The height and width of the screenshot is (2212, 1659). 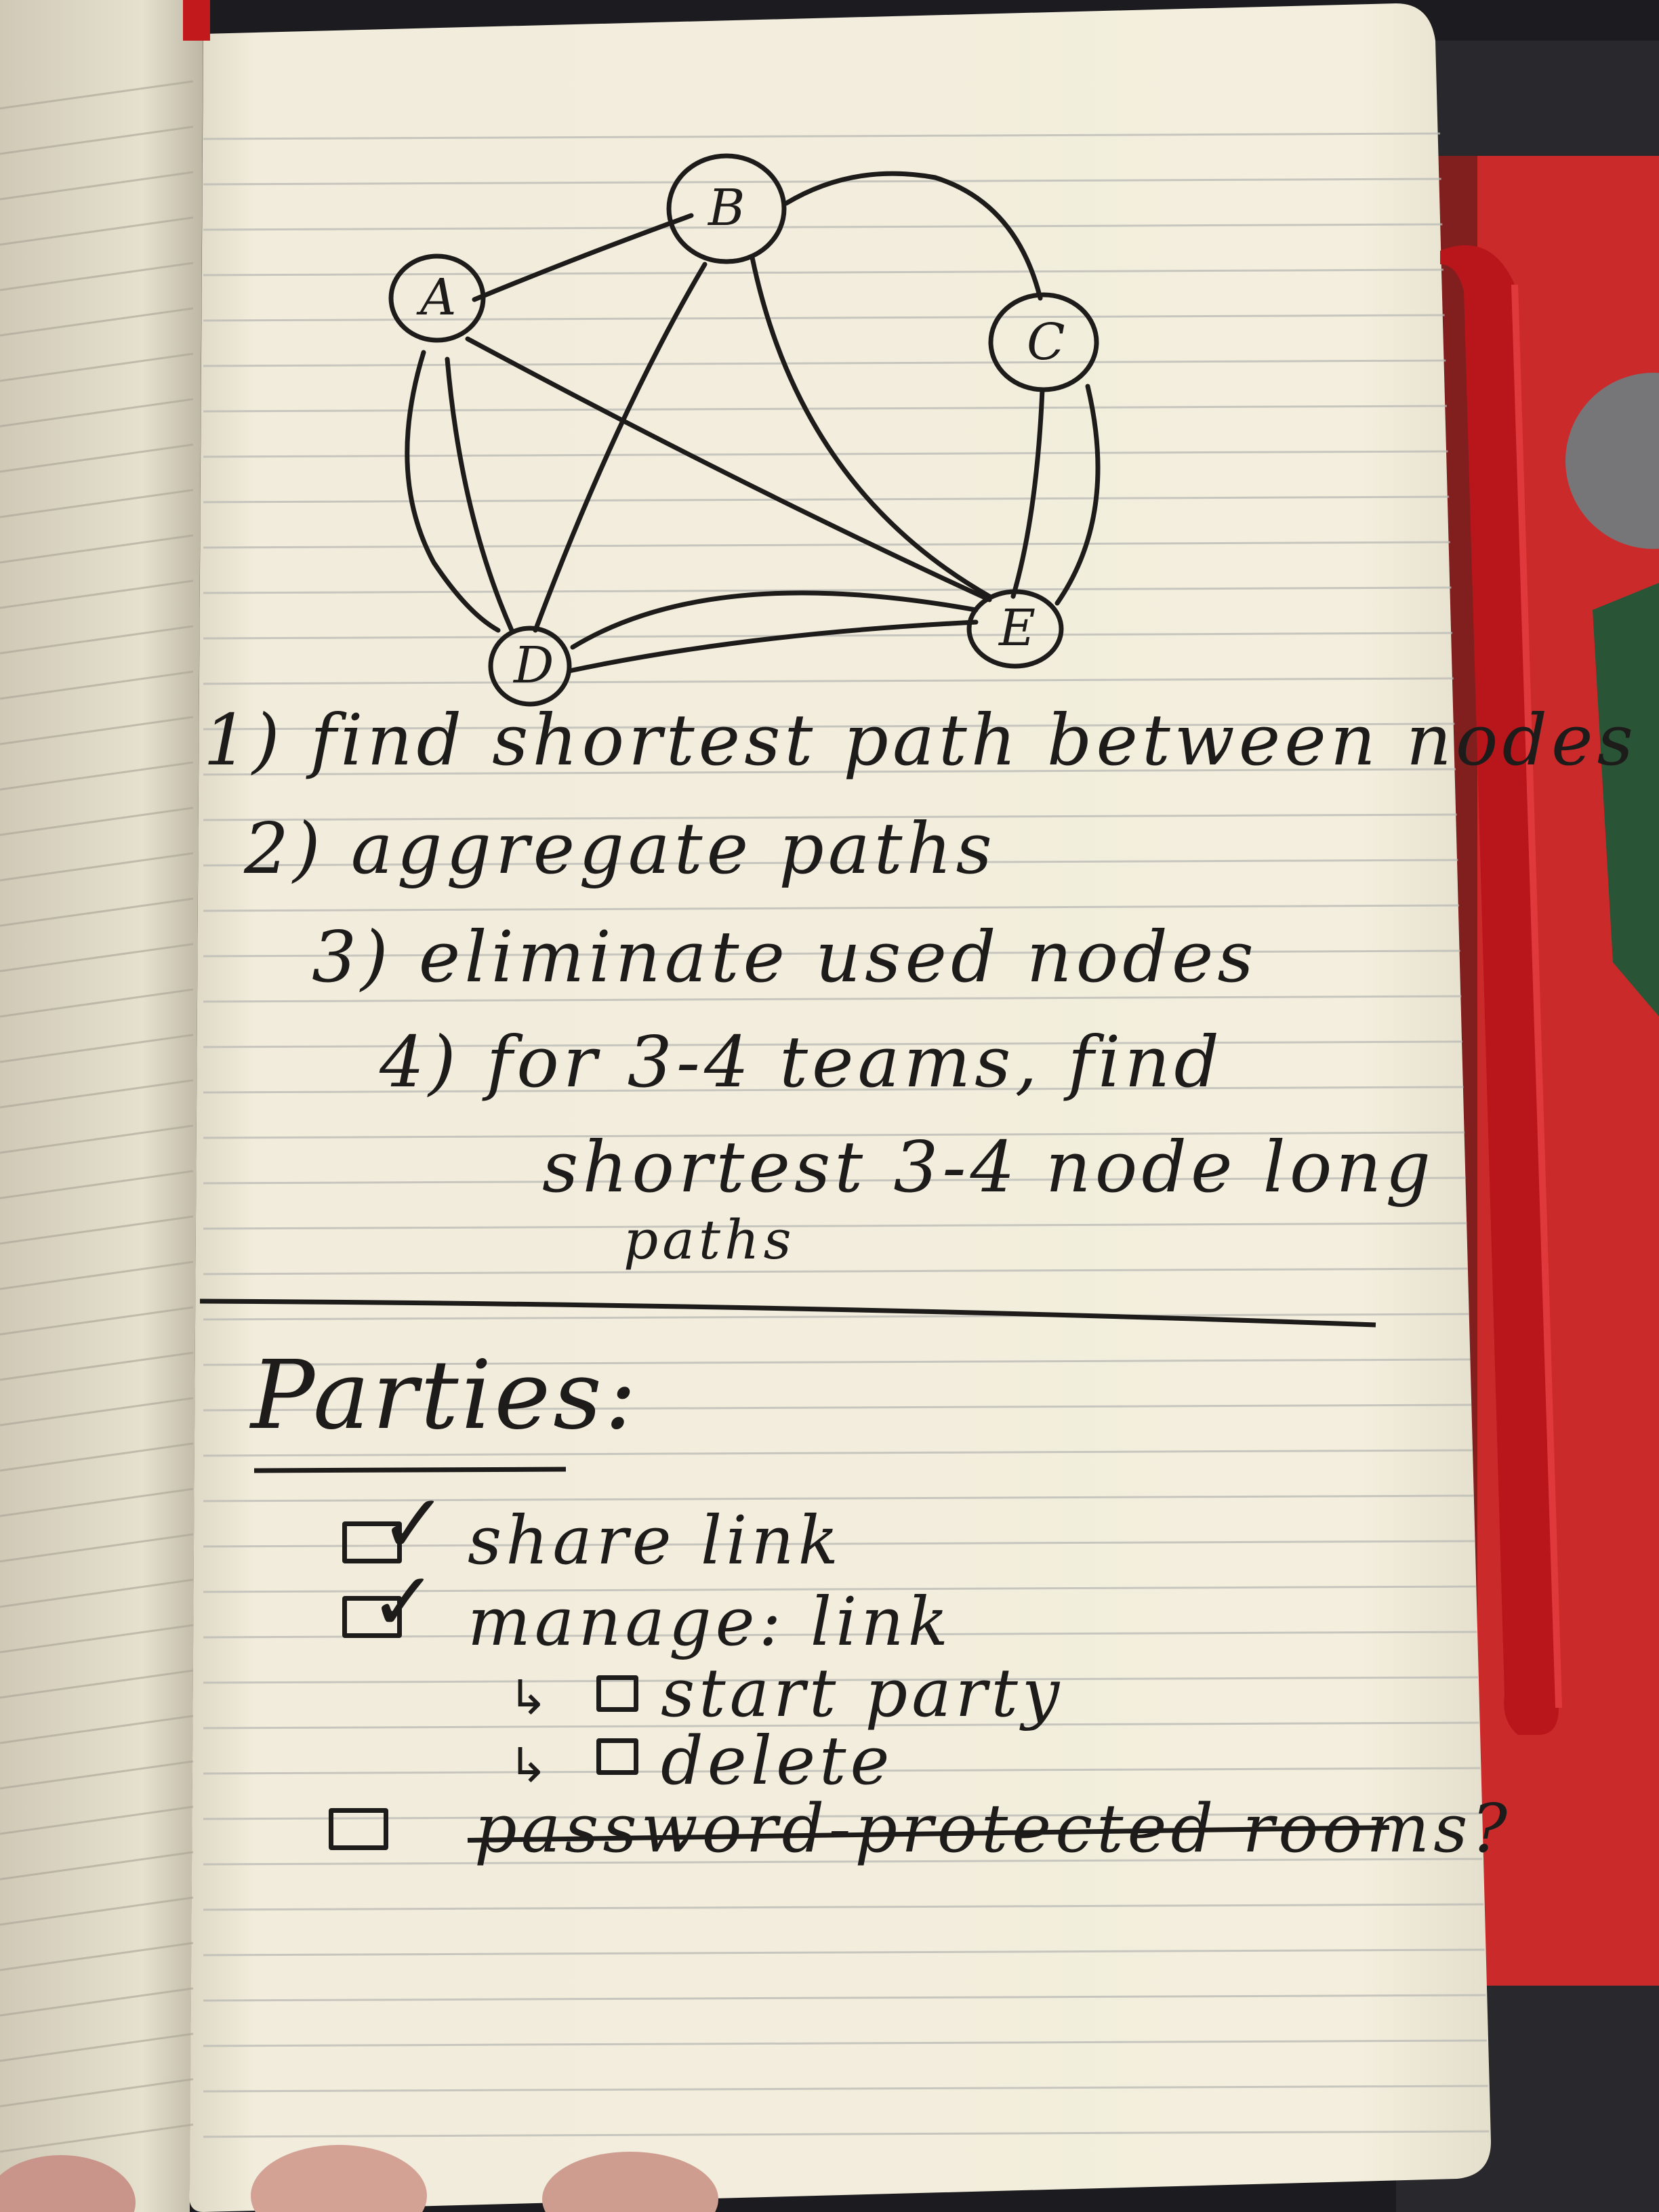 I want to click on node-a-label: A, so click(x=439, y=298).